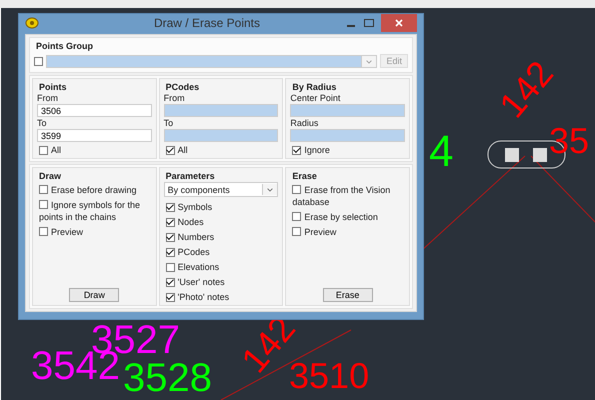  What do you see at coordinates (167, 378) in the screenshot?
I see `point-label: 3528` at bounding box center [167, 378].